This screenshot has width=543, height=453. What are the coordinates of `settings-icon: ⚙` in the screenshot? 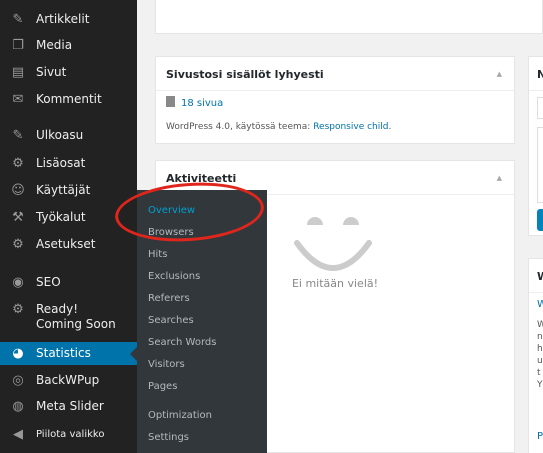 It's located at (18, 244).